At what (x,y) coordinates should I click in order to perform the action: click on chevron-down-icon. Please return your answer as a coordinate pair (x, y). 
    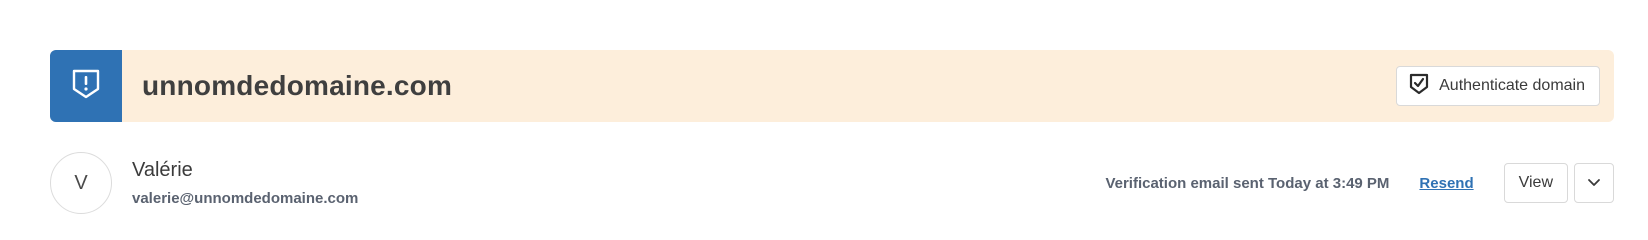
    Looking at the image, I should click on (1594, 183).